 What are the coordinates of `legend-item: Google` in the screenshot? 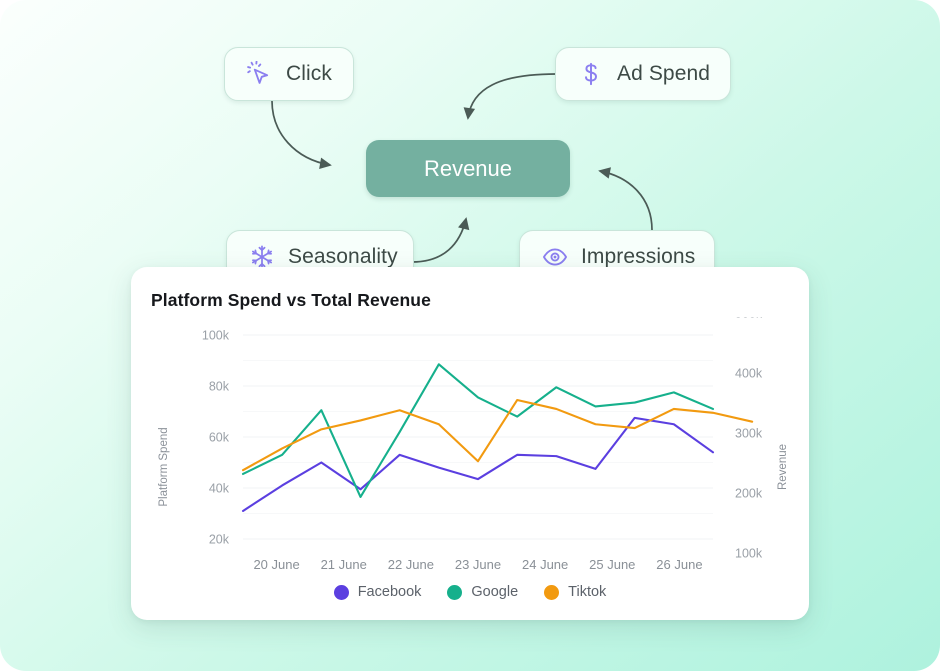 It's located at (482, 592).